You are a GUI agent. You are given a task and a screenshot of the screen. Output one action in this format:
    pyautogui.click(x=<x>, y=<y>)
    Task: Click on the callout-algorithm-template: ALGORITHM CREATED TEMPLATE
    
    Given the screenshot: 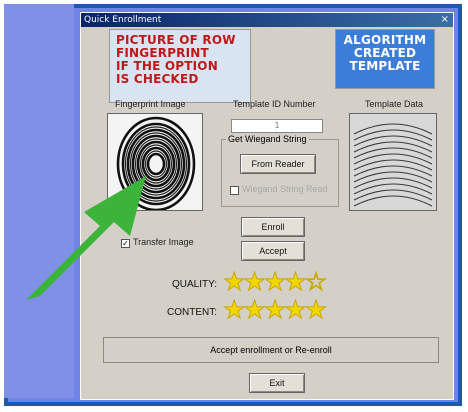 What is the action you would take?
    pyautogui.click(x=385, y=59)
    